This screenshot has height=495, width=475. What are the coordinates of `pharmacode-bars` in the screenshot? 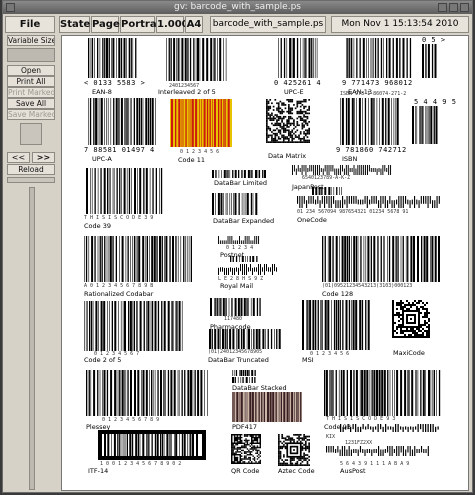 It's located at (235, 307).